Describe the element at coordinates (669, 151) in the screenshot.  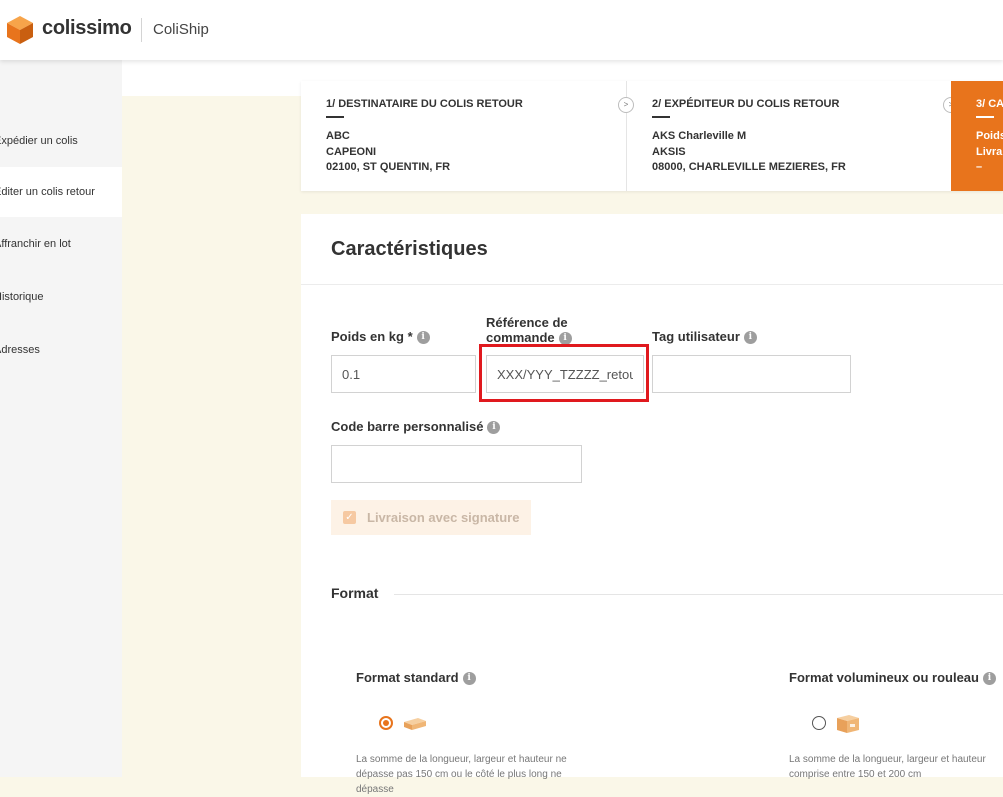
I see `step-line: AKSIS` at that location.